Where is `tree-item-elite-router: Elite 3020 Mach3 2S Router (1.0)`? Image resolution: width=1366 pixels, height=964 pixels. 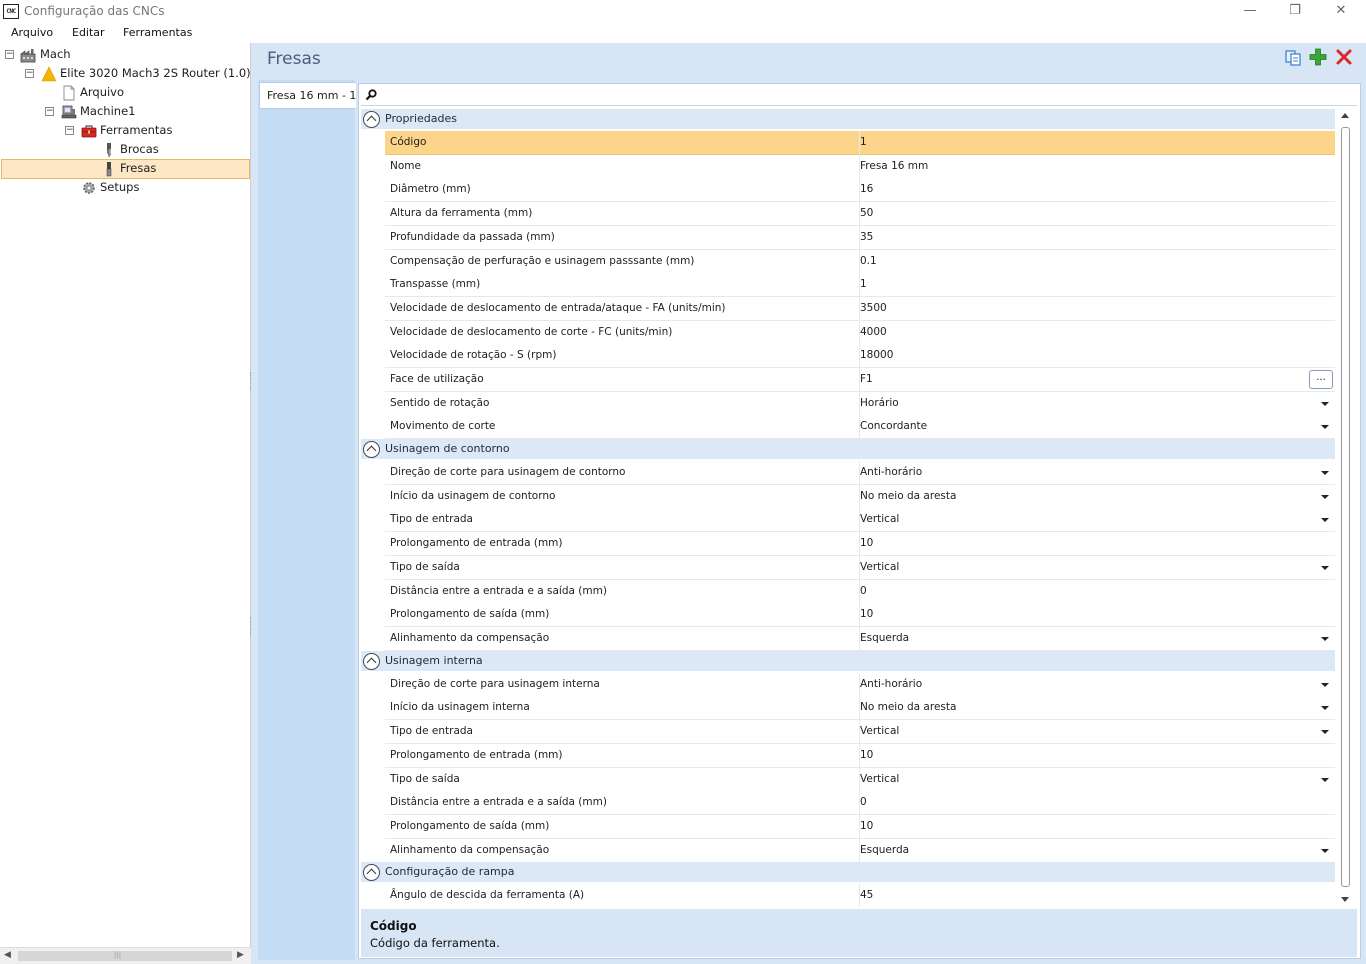
tree-item-elite-router: Elite 3020 Mach3 2S Router (1.0) is located at coordinates (155, 73).